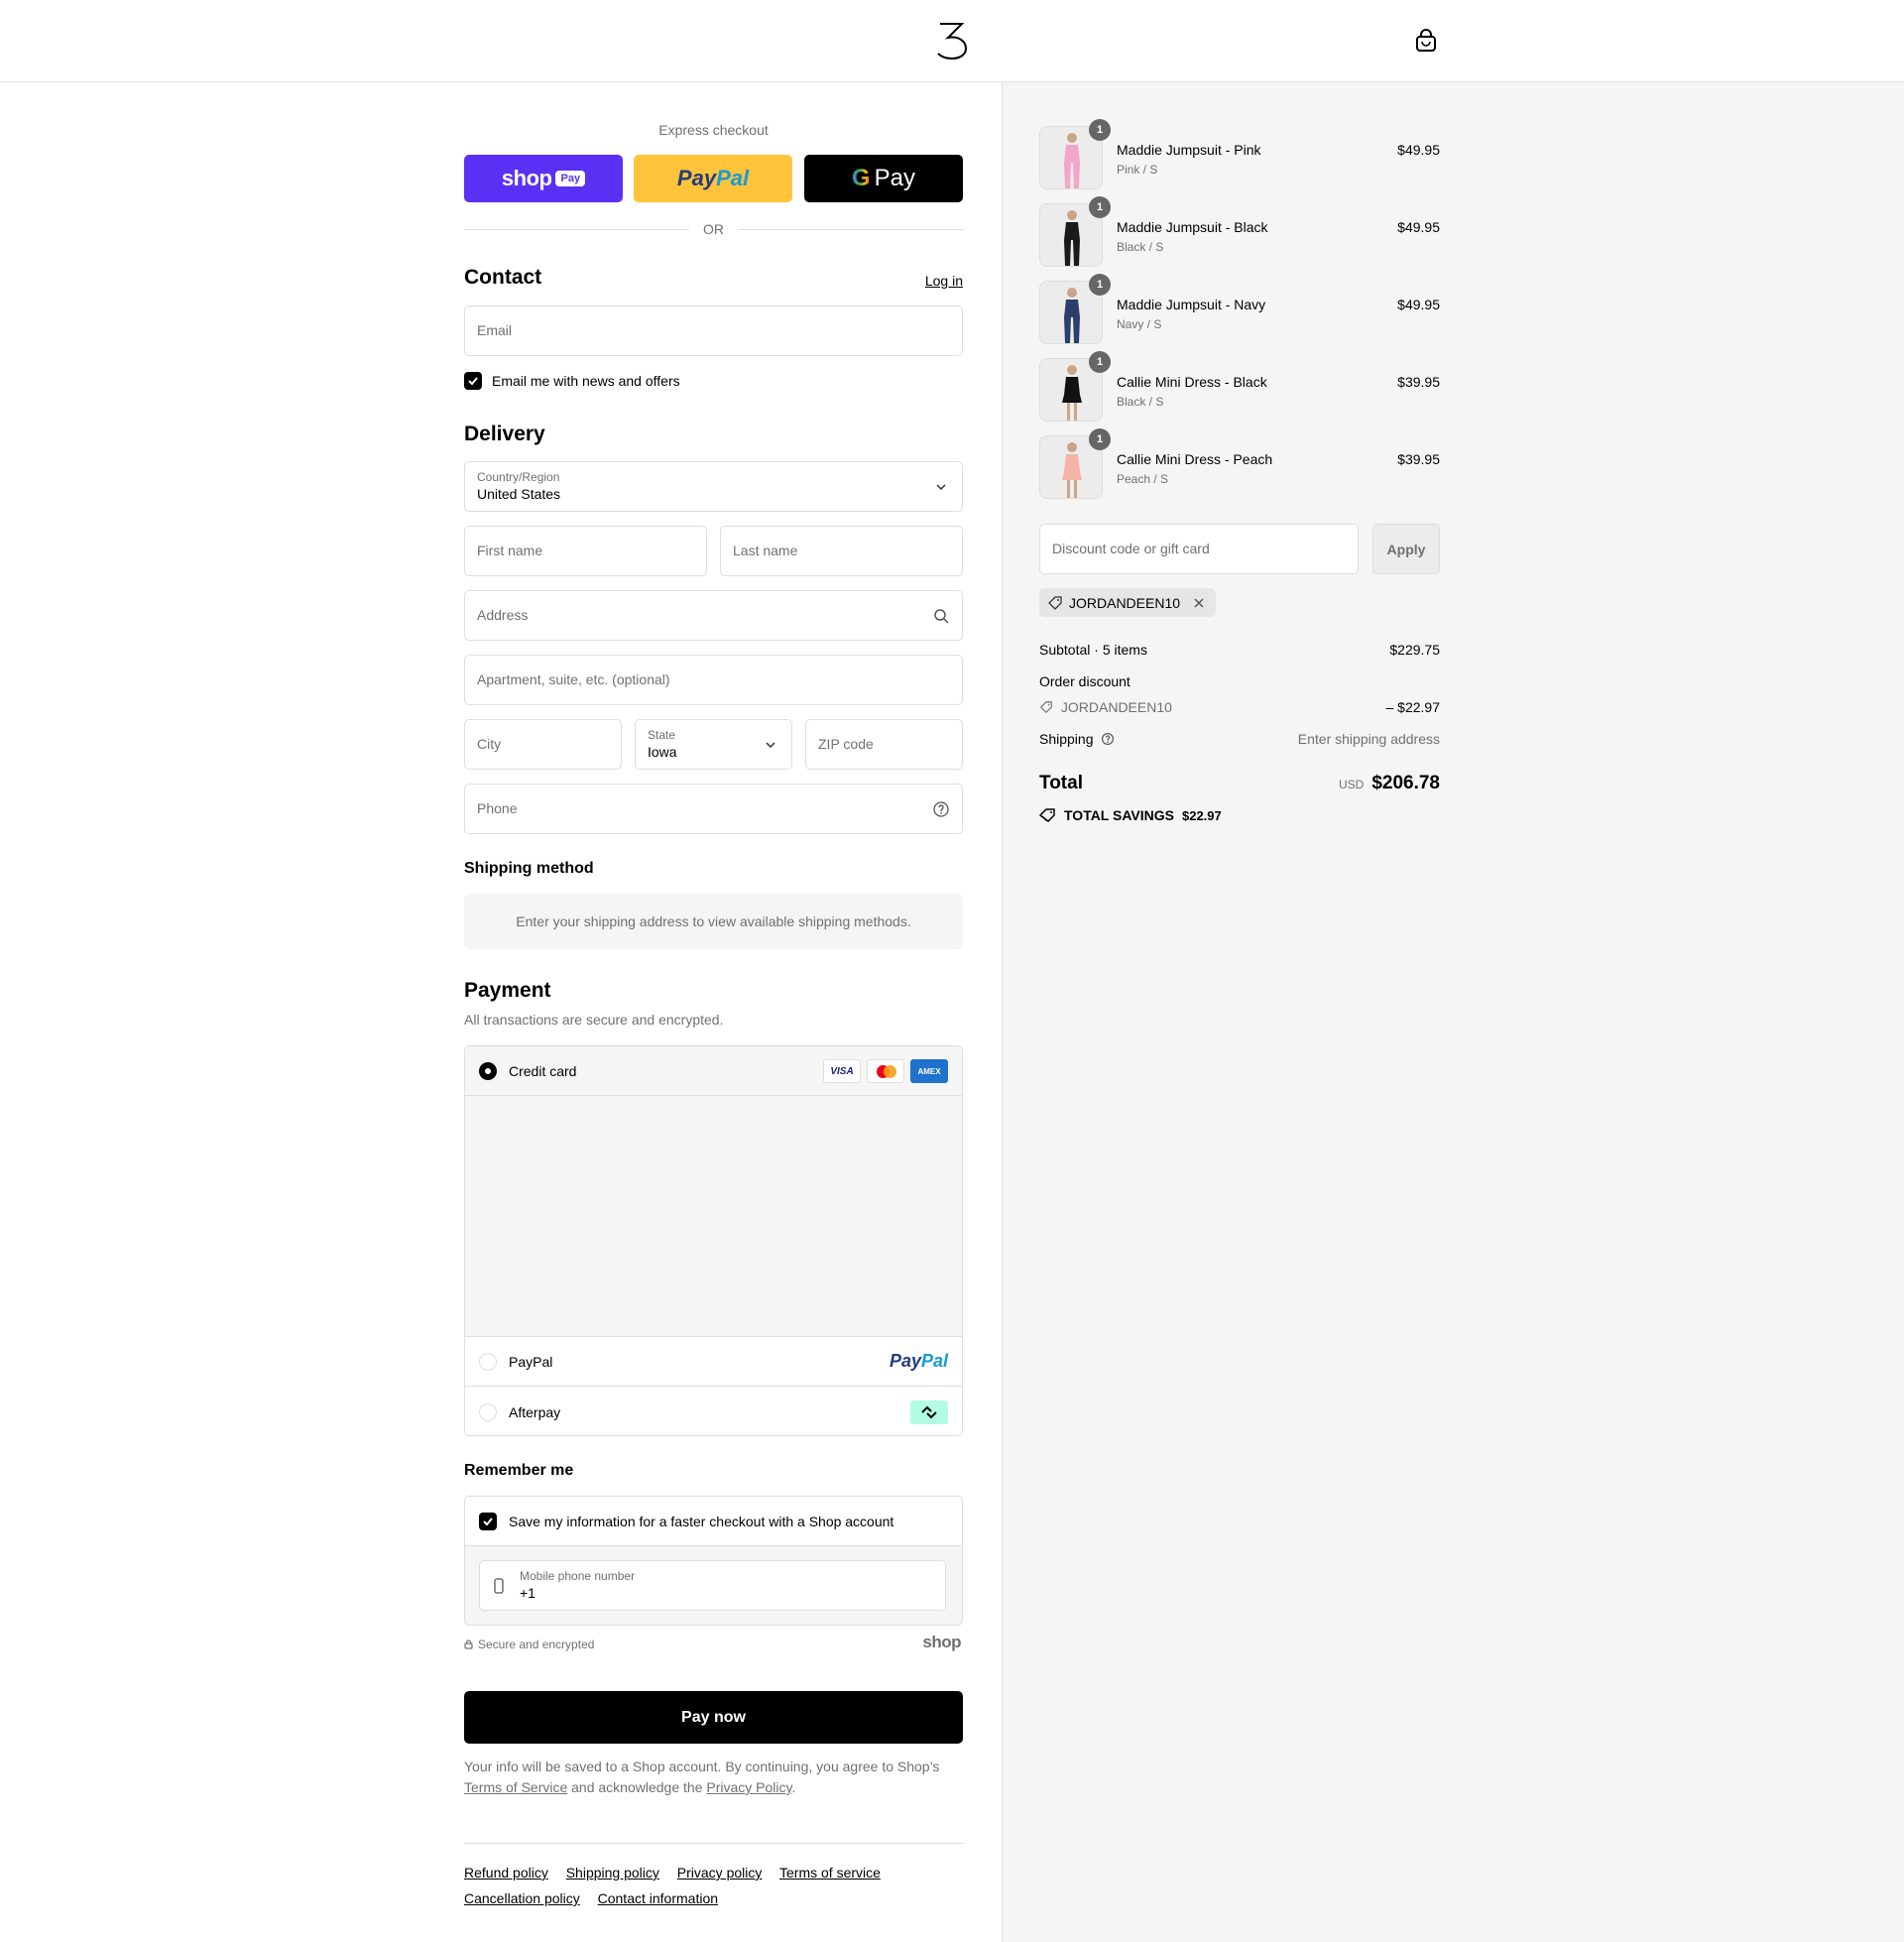 This screenshot has width=1904, height=1942. What do you see at coordinates (1045, 707) in the screenshot?
I see `tag-icon` at bounding box center [1045, 707].